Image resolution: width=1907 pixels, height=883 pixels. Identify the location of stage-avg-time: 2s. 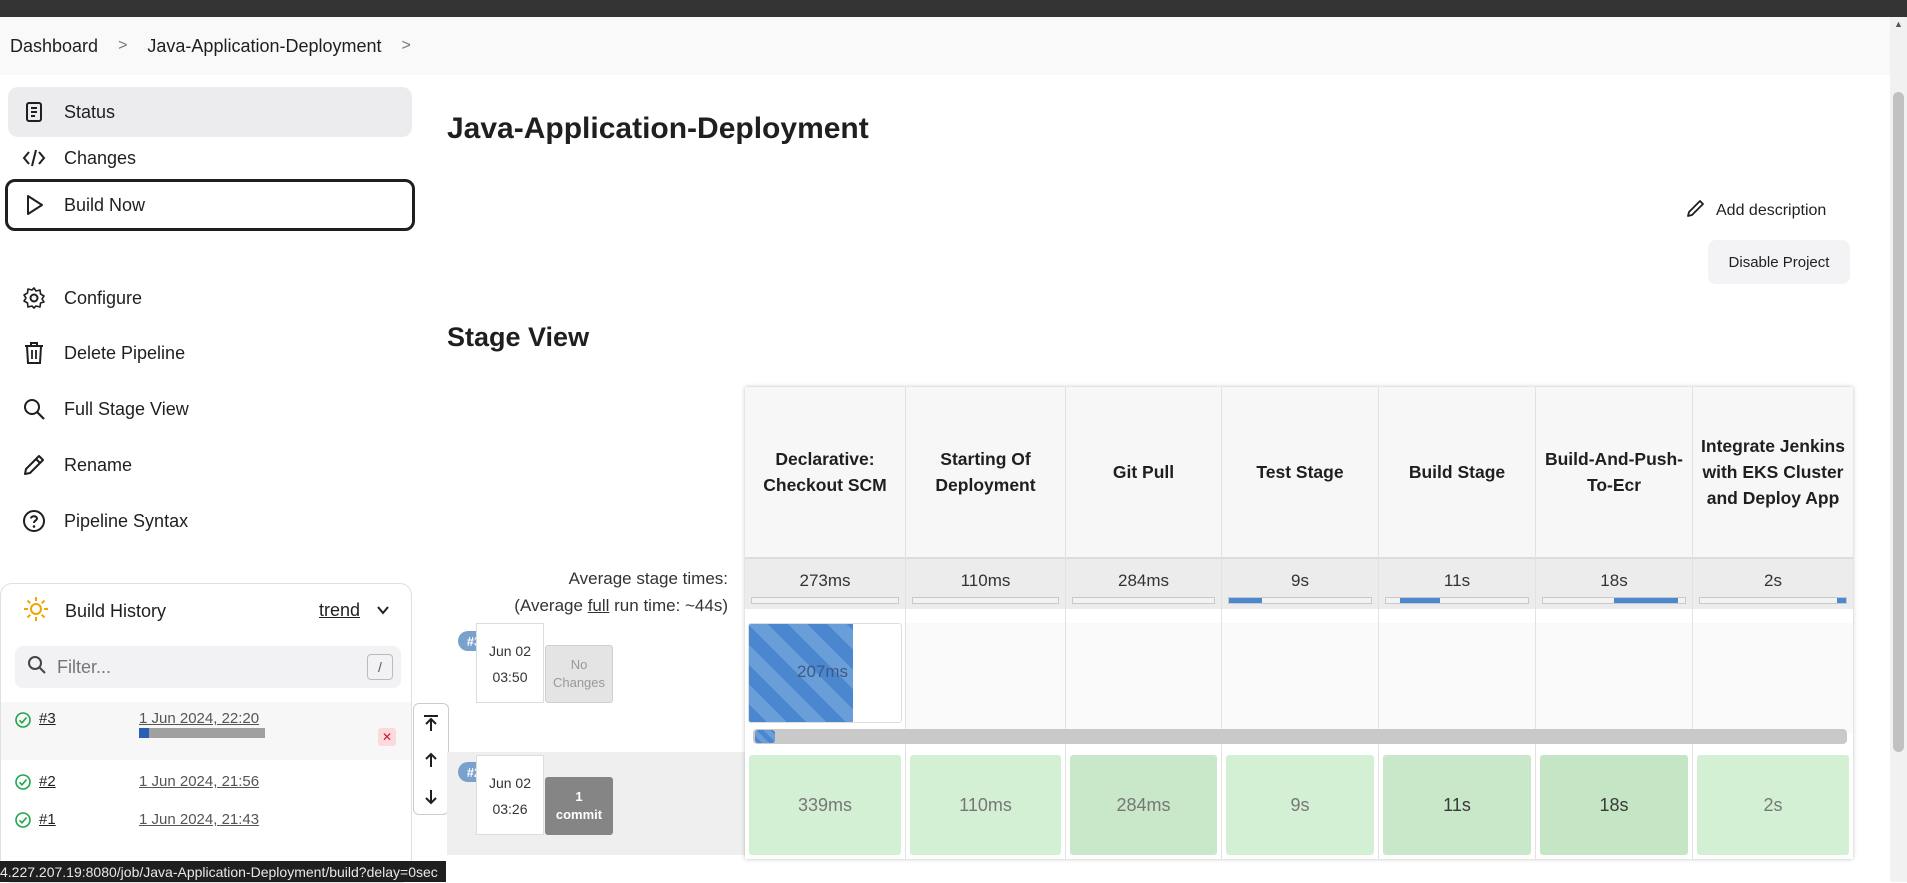
(1773, 580).